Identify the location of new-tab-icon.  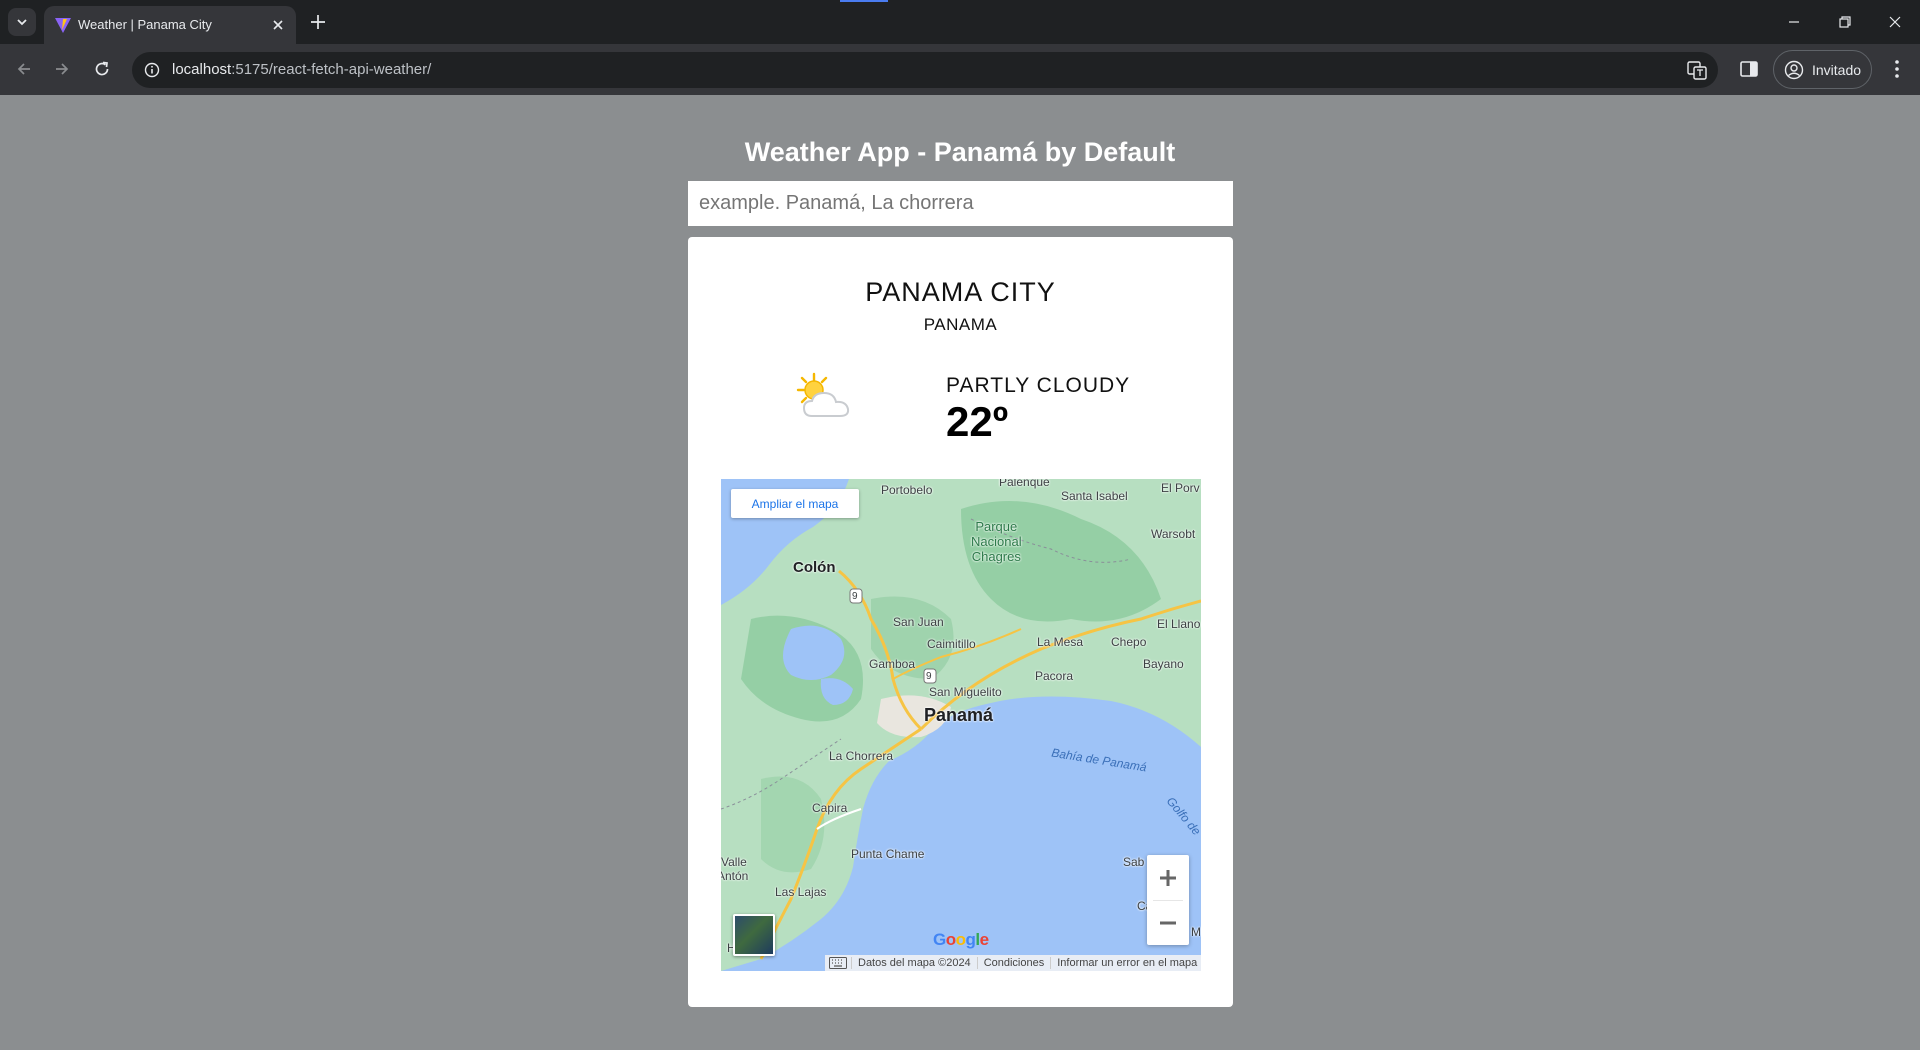
(318, 22).